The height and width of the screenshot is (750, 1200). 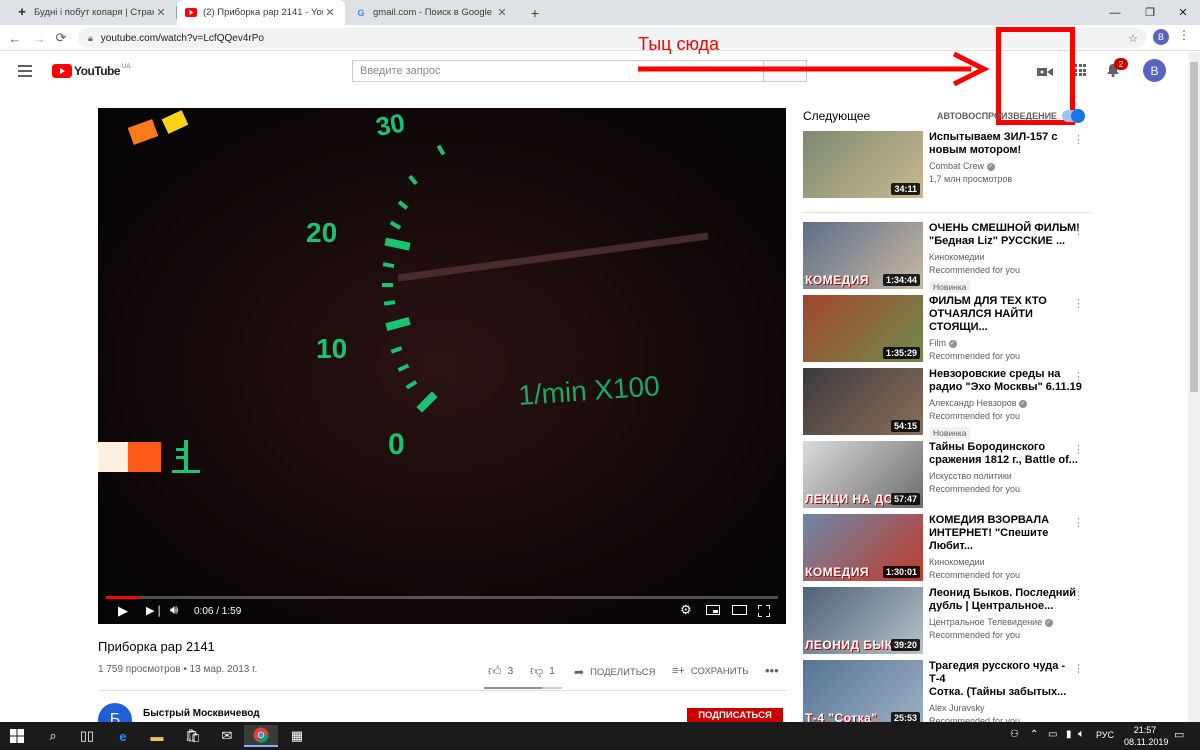 What do you see at coordinates (612, 38) in the screenshot?
I see `address-bar: 🔒︎ youtube.com/watch?v=LcfQQev4rPo ☆` at bounding box center [612, 38].